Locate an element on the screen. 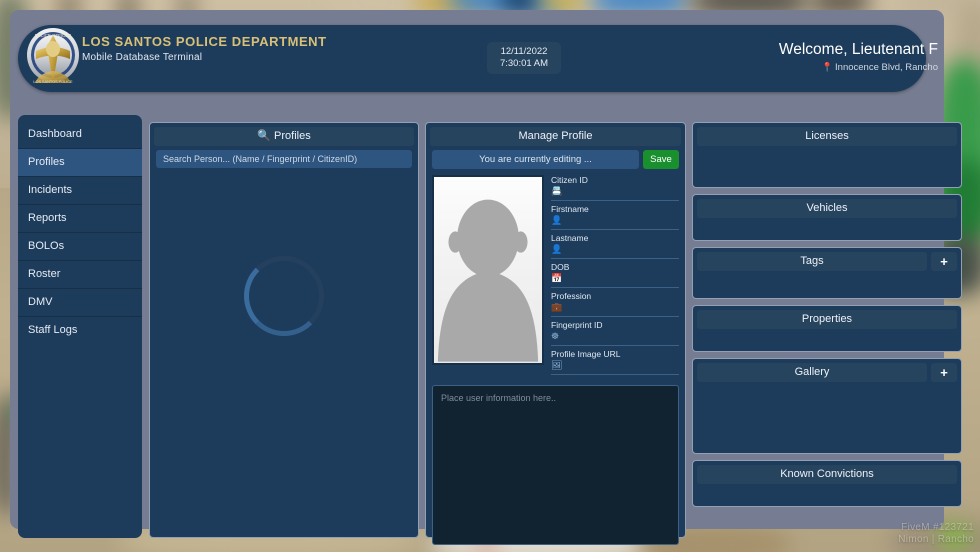 Image resolution: width=980 pixels, height=552 pixels. panel-properties: Properties is located at coordinates (827, 328).